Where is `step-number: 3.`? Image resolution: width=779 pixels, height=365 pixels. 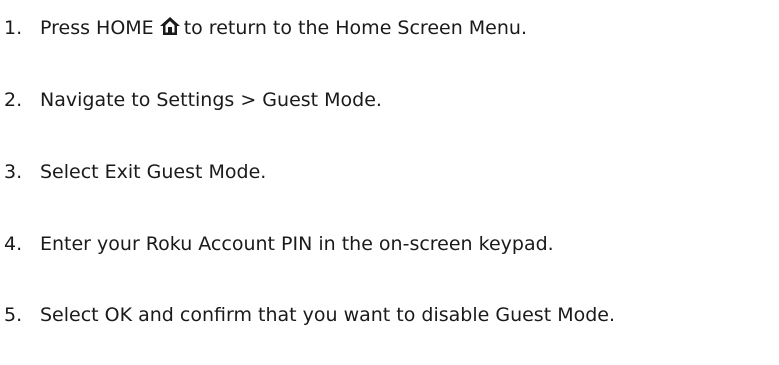
step-number: 3. is located at coordinates (13, 172).